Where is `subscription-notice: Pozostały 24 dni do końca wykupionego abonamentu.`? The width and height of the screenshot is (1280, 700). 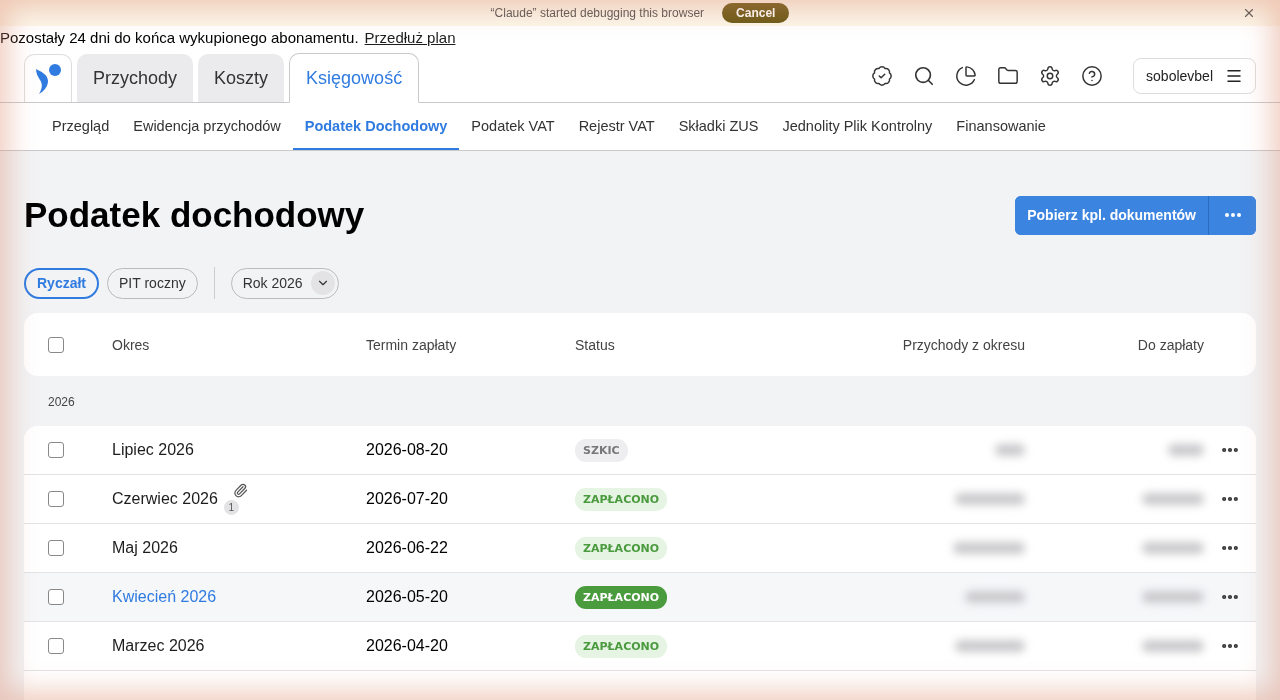 subscription-notice: Pozostały 24 dni do końca wykupionego abonamentu. is located at coordinates (179, 37).